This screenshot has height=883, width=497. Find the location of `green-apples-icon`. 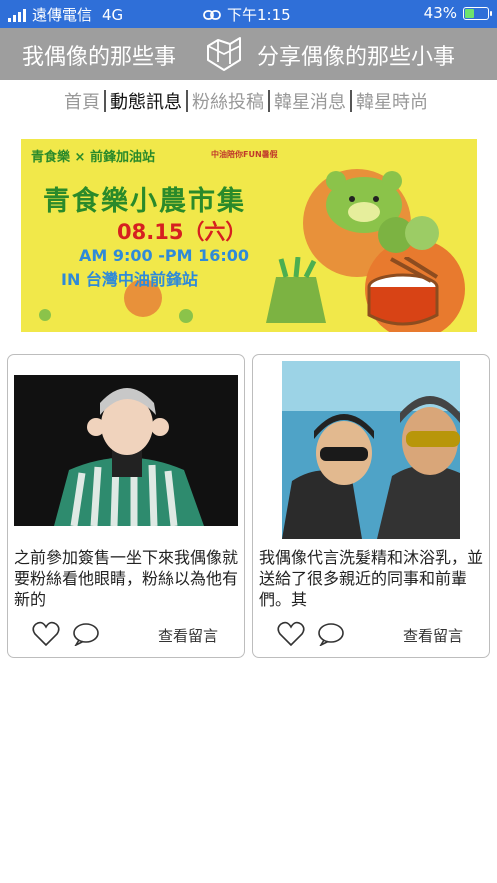

green-apples-icon is located at coordinates (408, 234).